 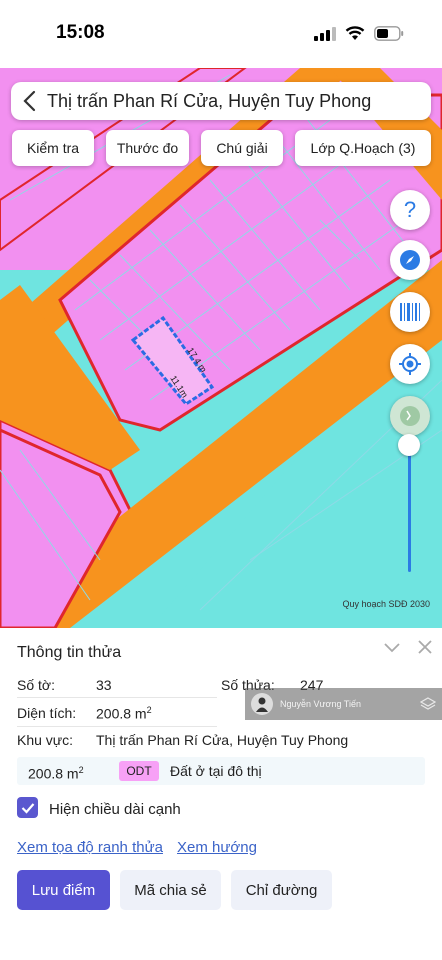 What do you see at coordinates (115, 809) in the screenshot?
I see `show-edges-label: Hiện chiều dài cạnh` at bounding box center [115, 809].